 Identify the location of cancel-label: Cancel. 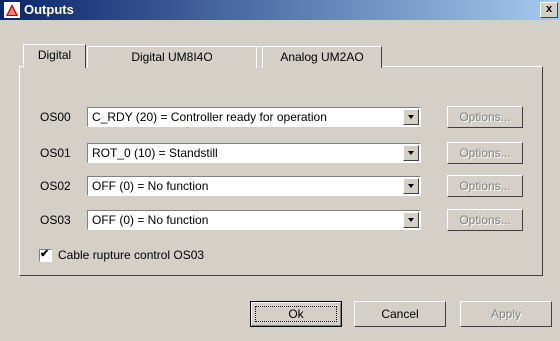
(400, 314).